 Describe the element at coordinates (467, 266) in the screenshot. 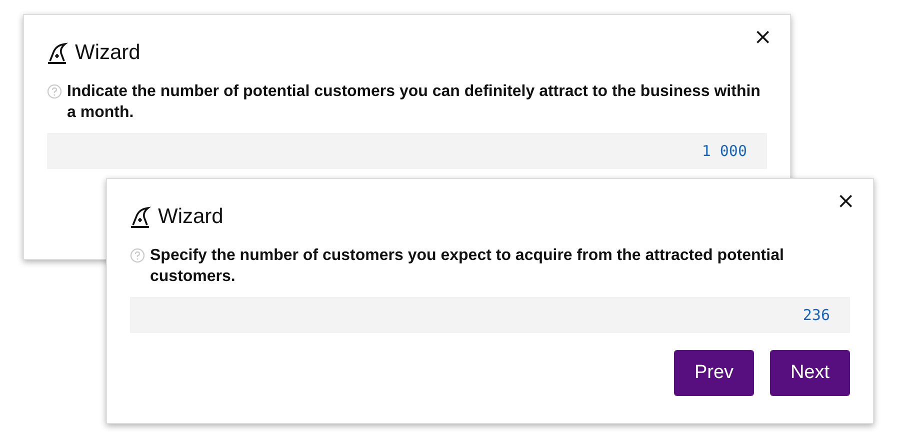

I see `question-text: Specify the number of customers you expect to acquire from the attracted potential customers.` at that location.